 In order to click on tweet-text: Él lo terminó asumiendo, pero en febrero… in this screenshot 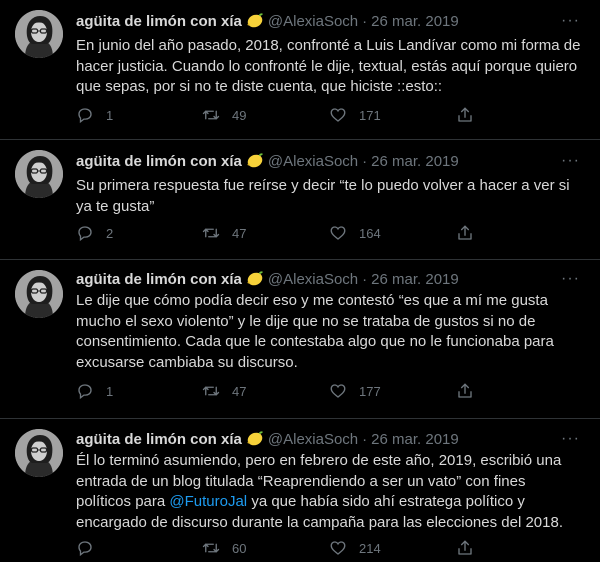, I will do `click(328, 492)`.